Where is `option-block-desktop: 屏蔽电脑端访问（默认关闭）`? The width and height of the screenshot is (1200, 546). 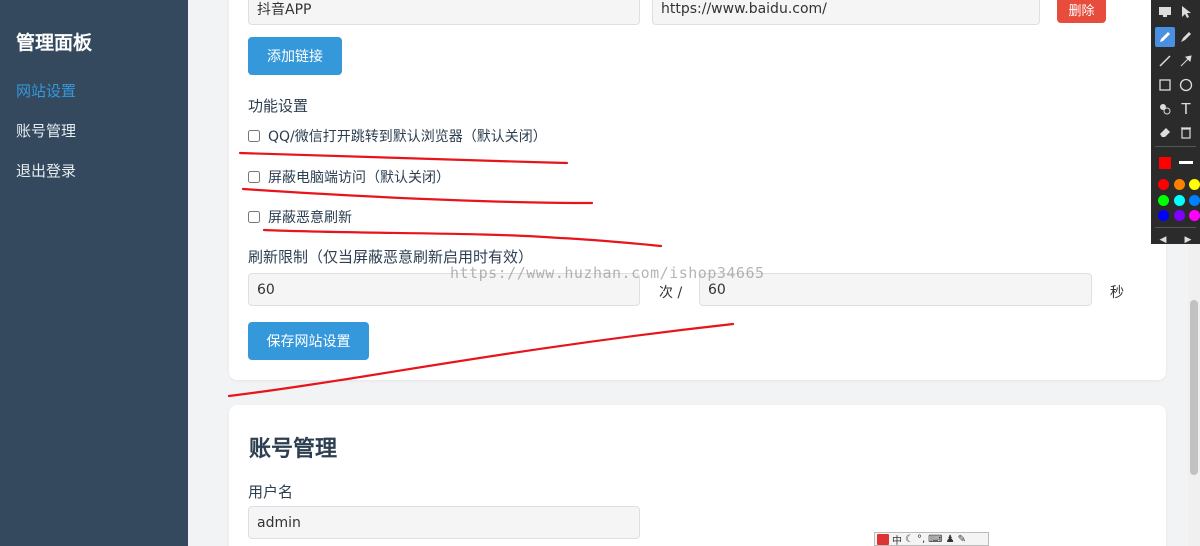
option-block-desktop: 屏蔽电脑端访问（默认关闭） is located at coordinates (349, 177).